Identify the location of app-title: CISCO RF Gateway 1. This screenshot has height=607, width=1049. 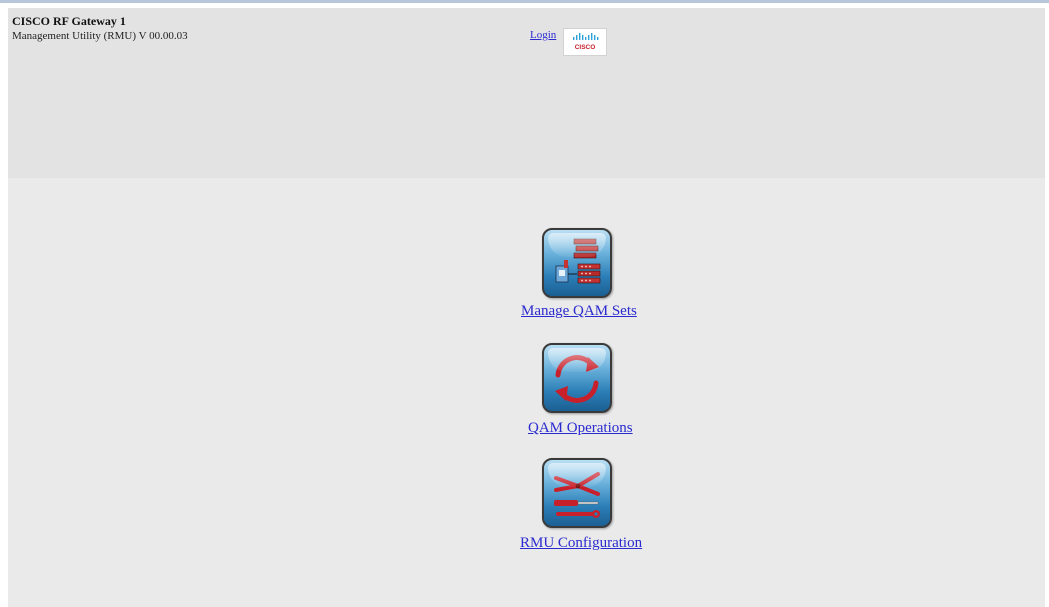
(69, 21).